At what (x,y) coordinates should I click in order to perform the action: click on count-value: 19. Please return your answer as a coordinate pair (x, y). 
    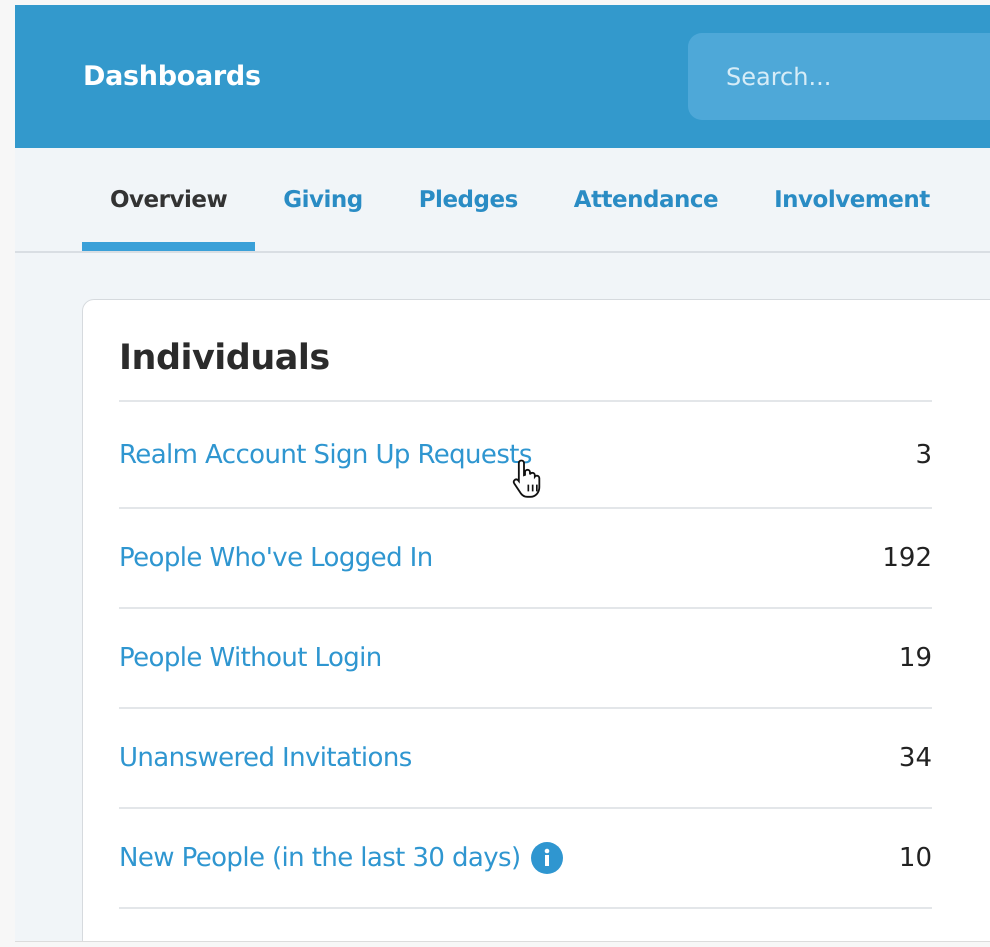
    Looking at the image, I should click on (915, 658).